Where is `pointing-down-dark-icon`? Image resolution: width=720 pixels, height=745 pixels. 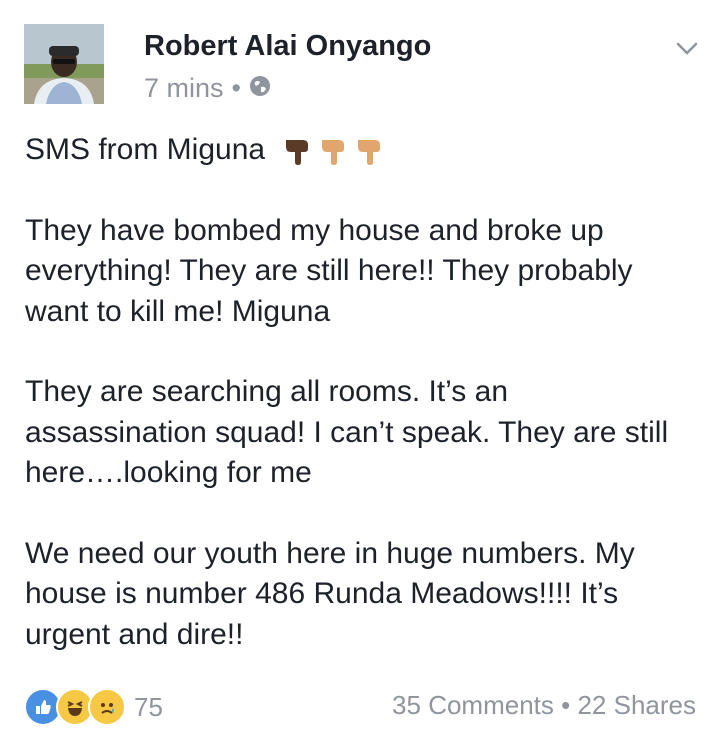
pointing-down-dark-icon is located at coordinates (297, 153).